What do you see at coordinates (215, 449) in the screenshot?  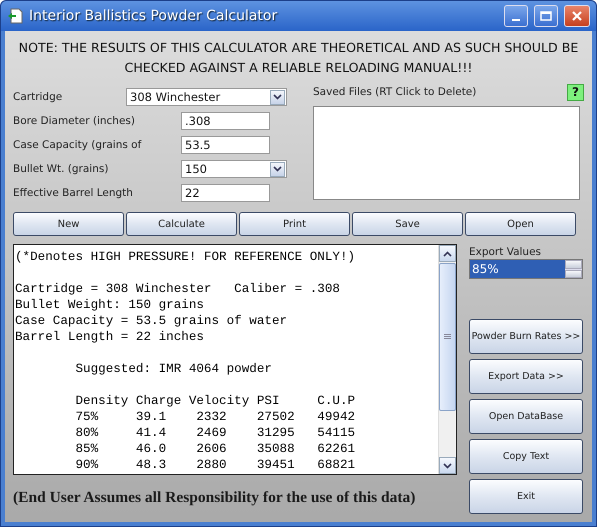 I see `result-line: 85% 46.0 2606 35088 62261` at bounding box center [215, 449].